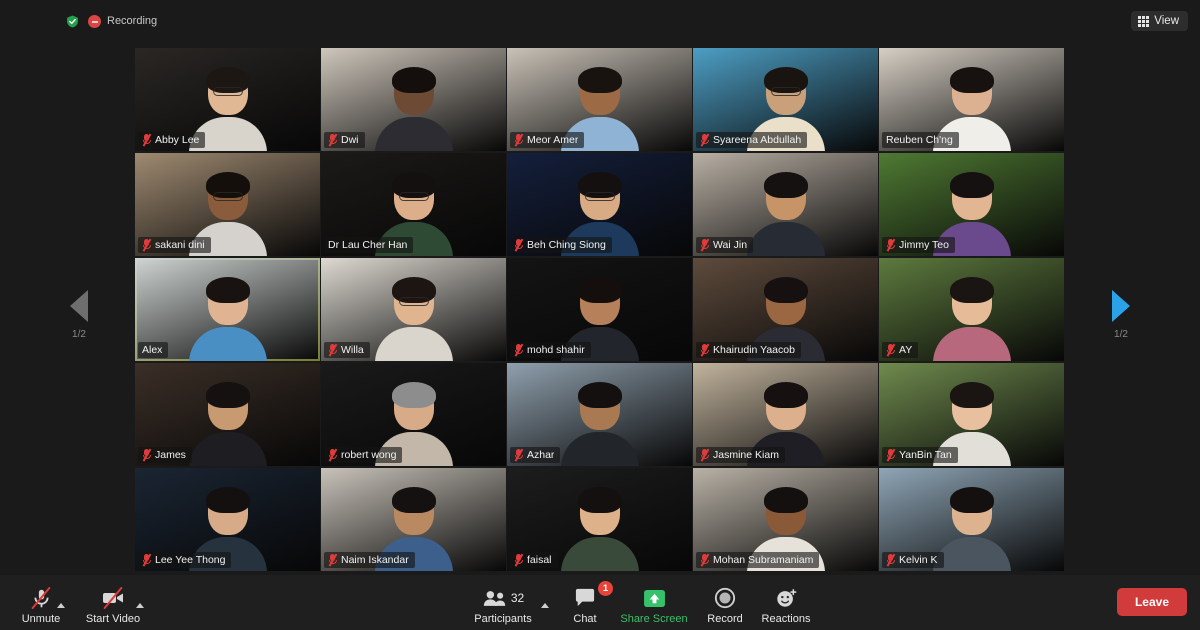 Image resolution: width=1200 pixels, height=630 pixels. I want to click on next-page-label: 1/2, so click(1121, 334).